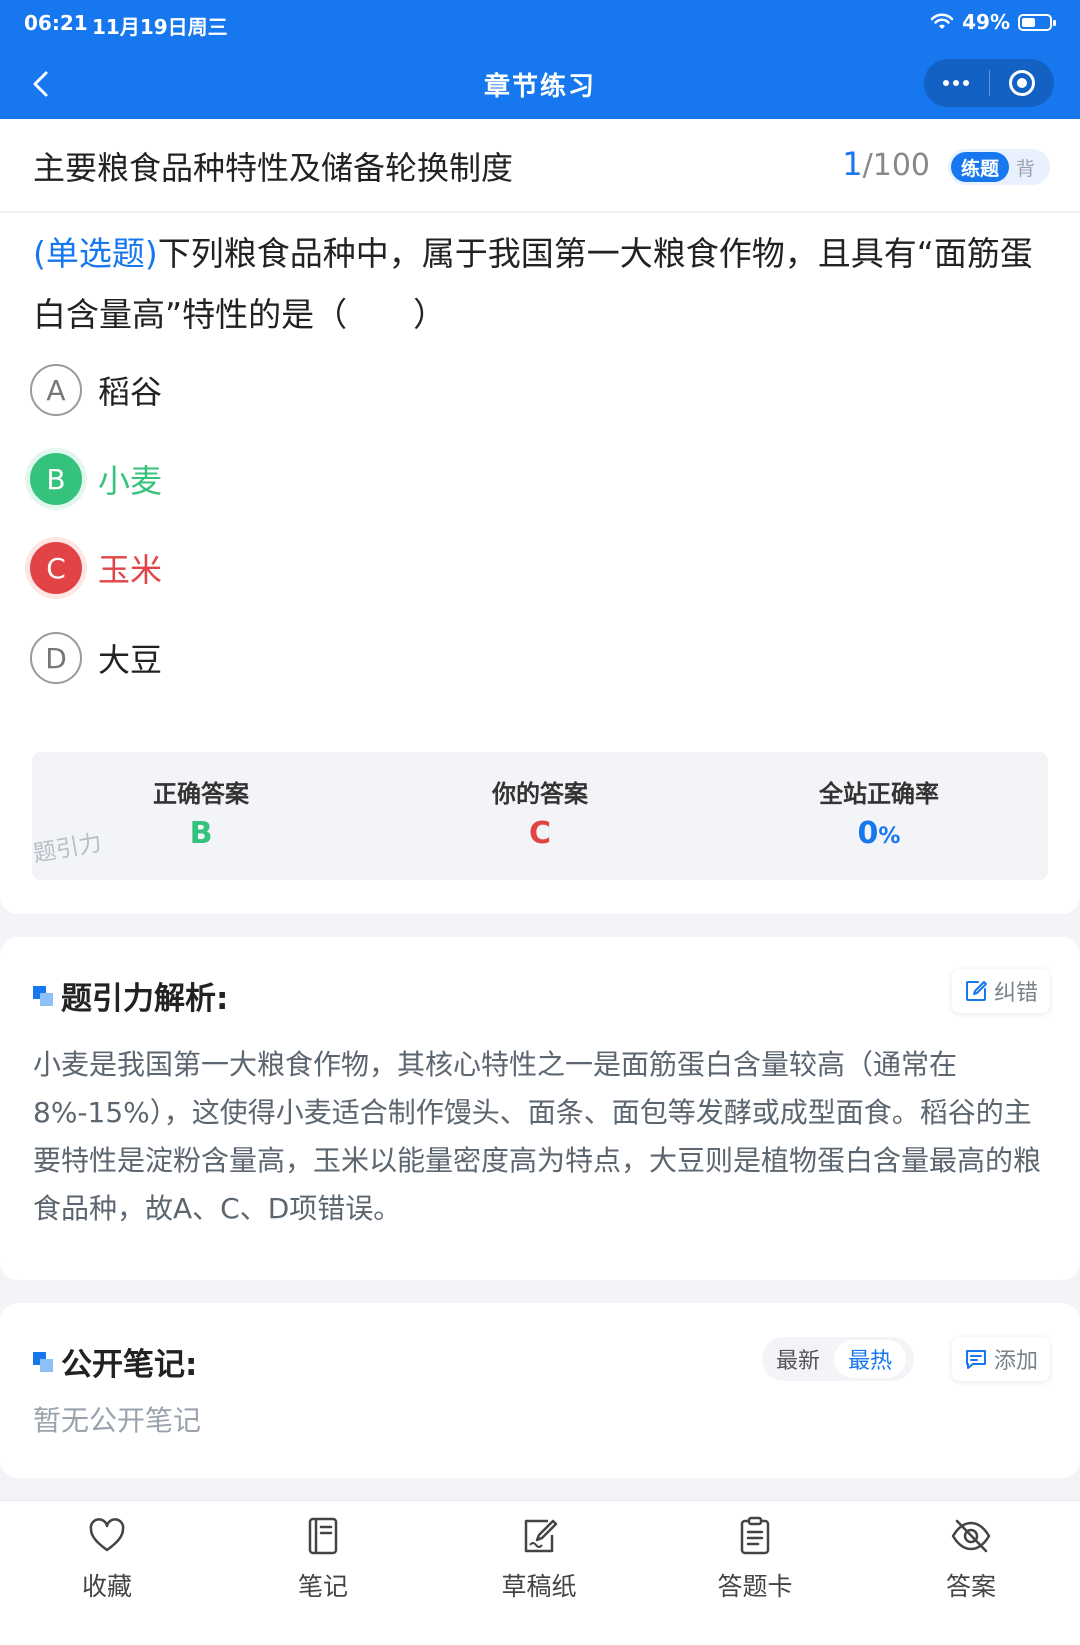 This screenshot has width=1080, height=1645. What do you see at coordinates (986, 22) in the screenshot?
I see `battery-percent: 49%` at bounding box center [986, 22].